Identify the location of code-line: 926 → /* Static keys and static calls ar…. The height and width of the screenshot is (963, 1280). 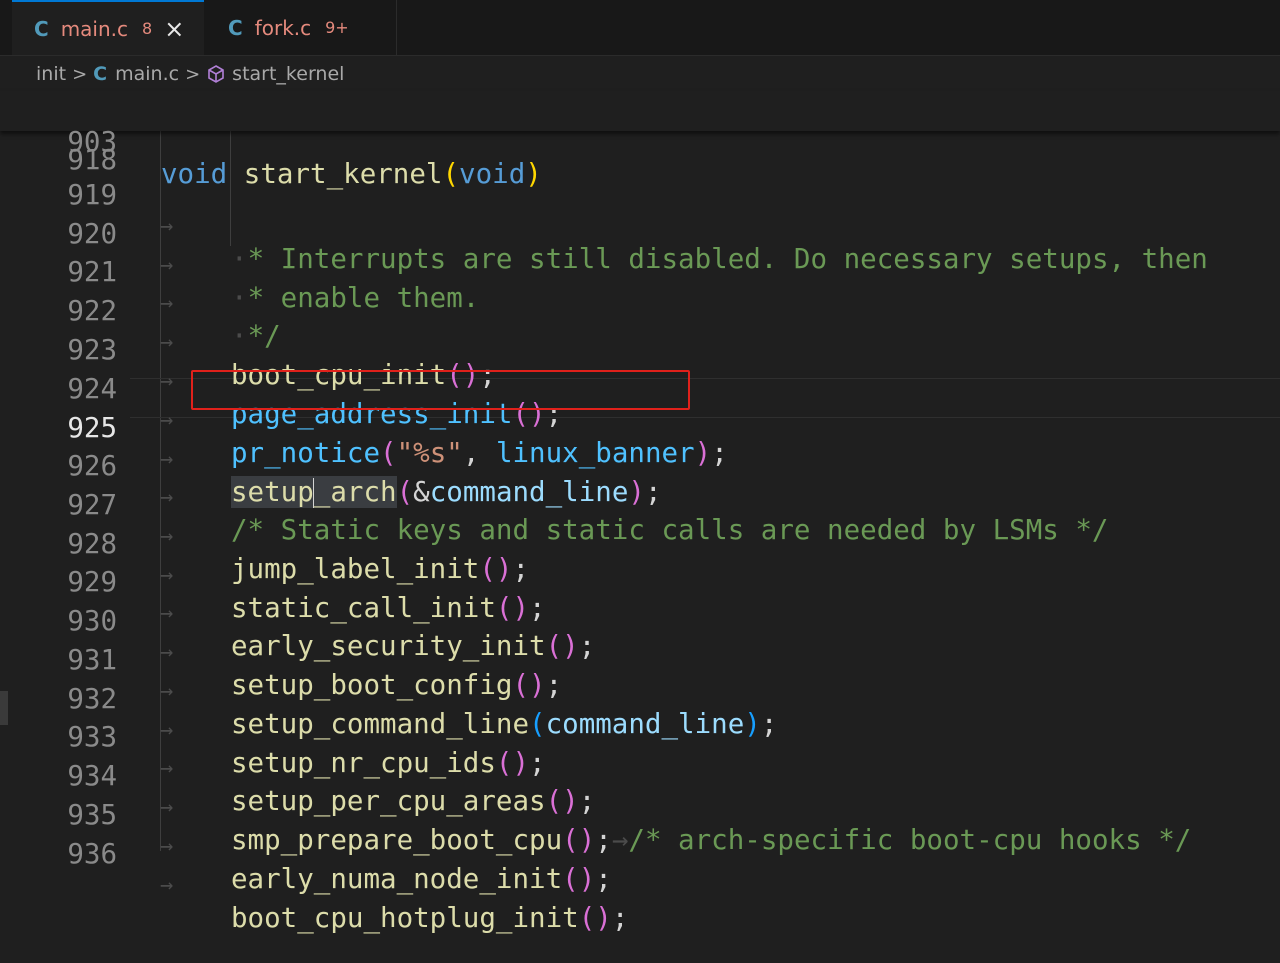
(640, 480).